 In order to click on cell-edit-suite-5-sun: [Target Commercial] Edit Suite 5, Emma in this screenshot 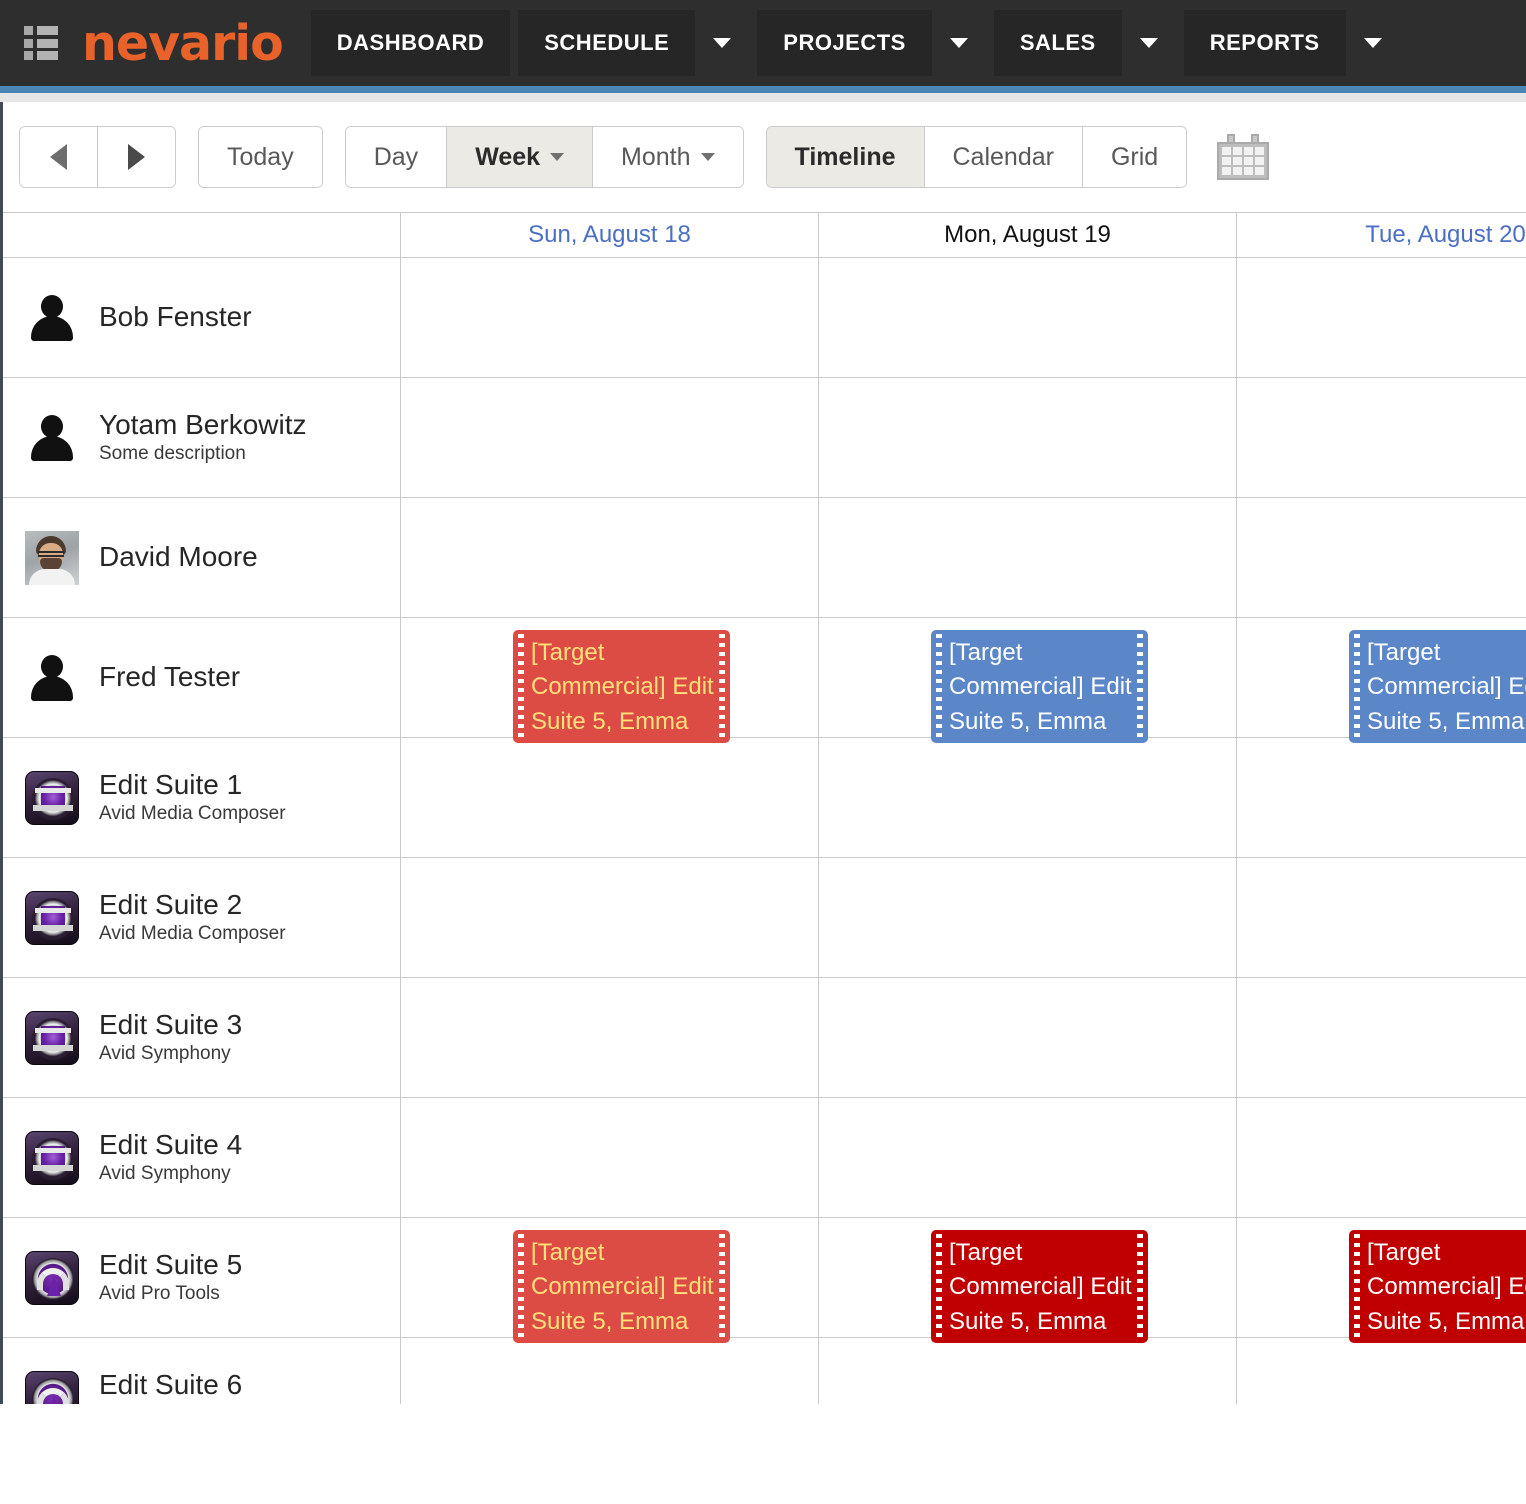, I will do `click(610, 1280)`.